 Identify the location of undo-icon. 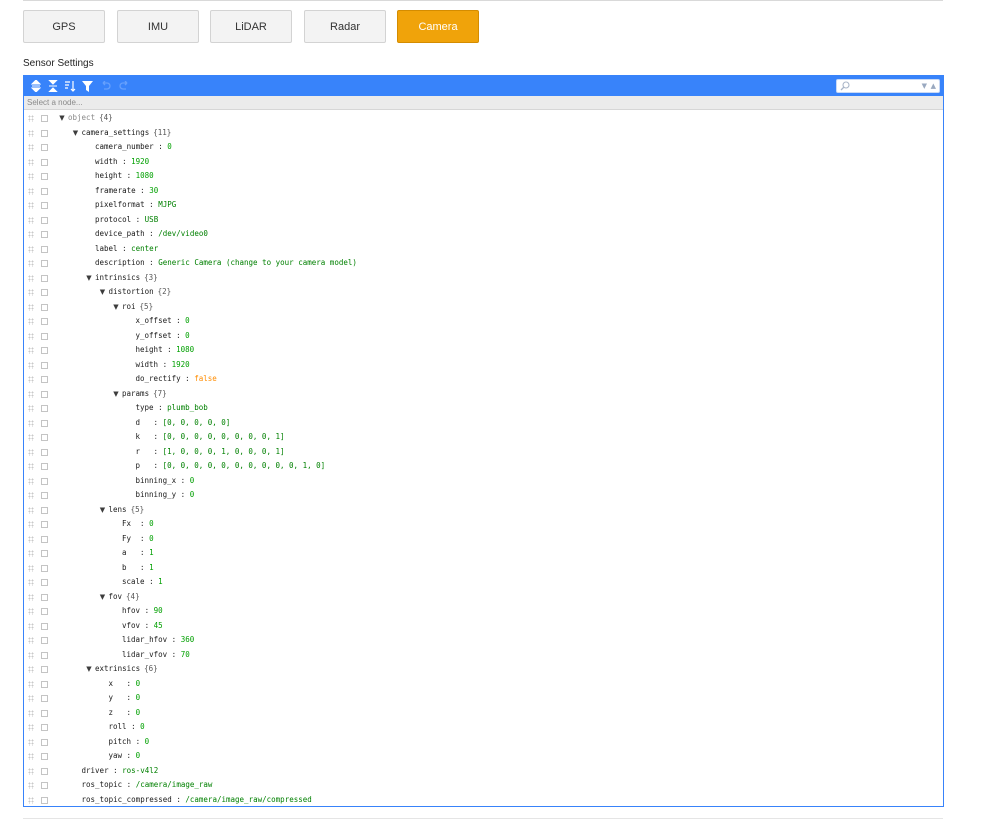
(105, 86).